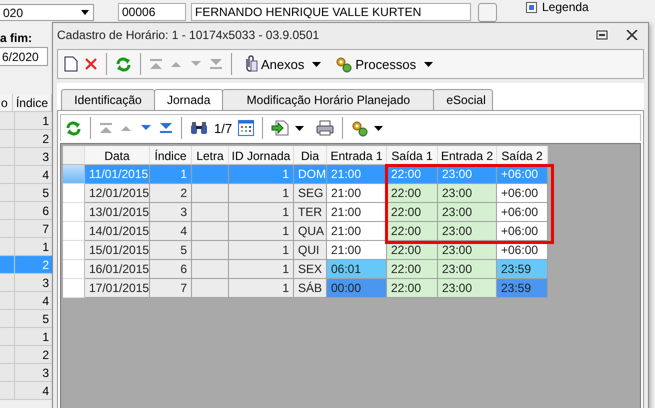 The image size is (655, 408). I want to click on table-cell-text: 6, so click(45, 211).